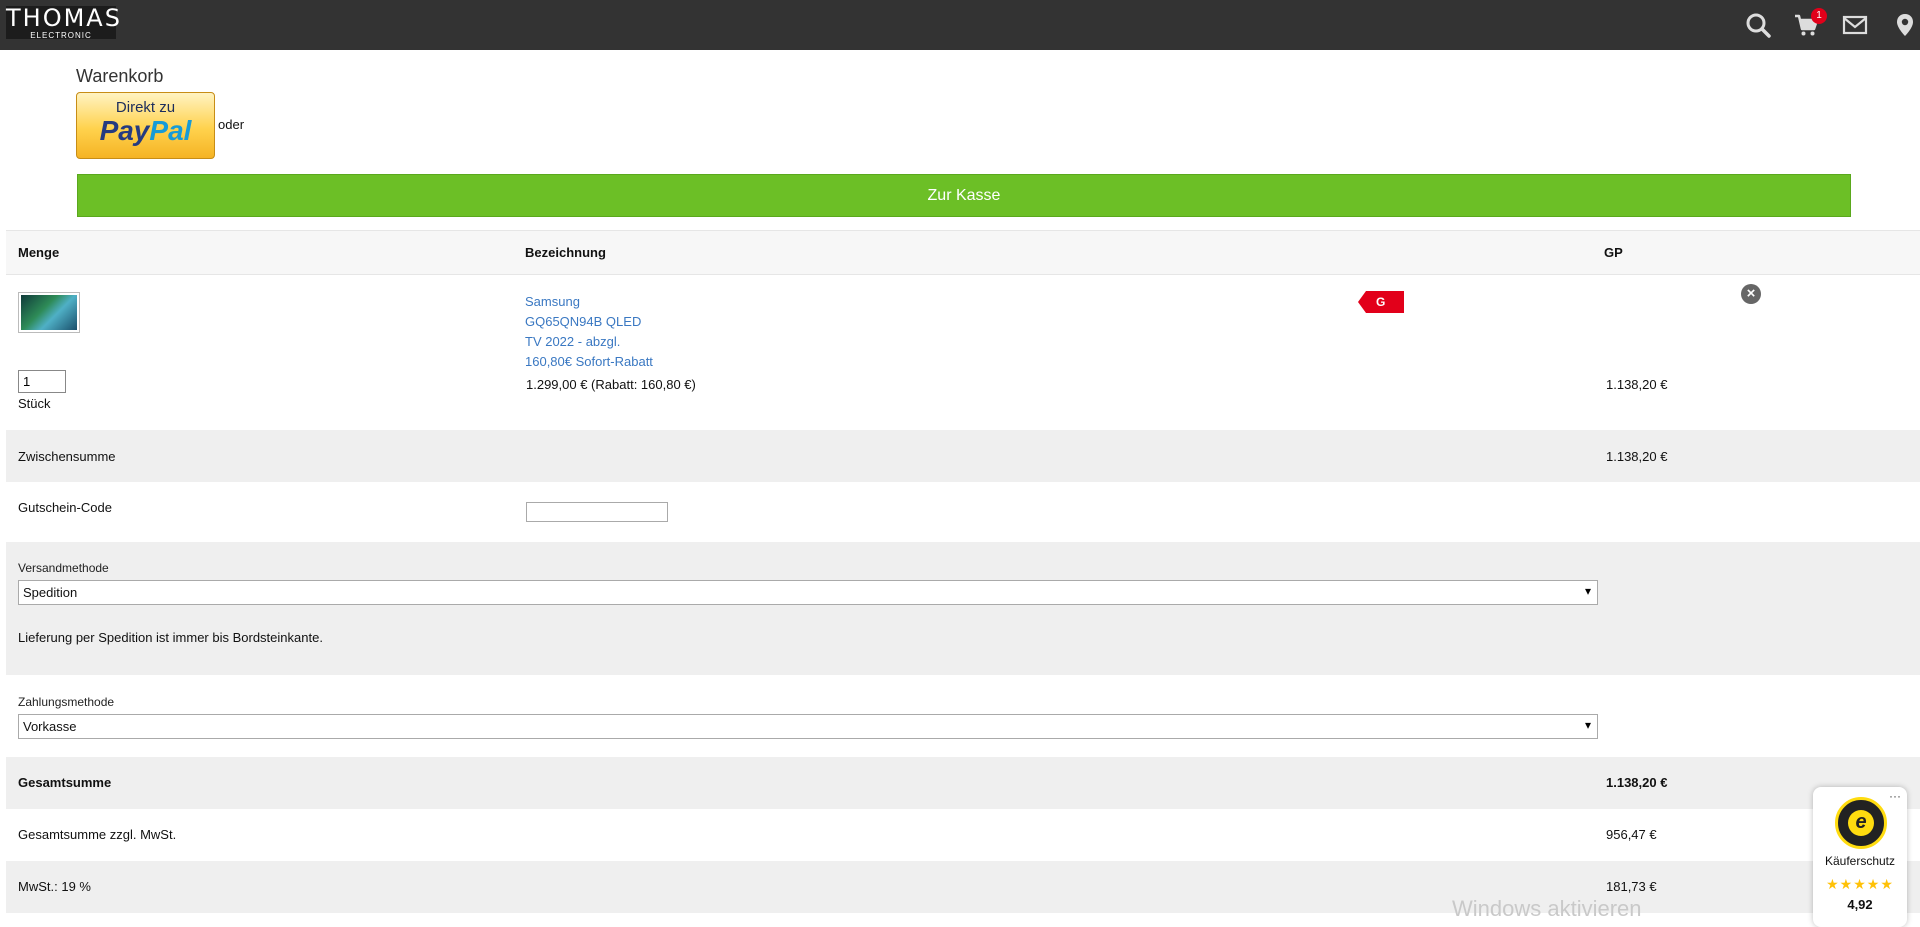 The height and width of the screenshot is (927, 1920). I want to click on more-options-icon: ···, so click(1895, 796).